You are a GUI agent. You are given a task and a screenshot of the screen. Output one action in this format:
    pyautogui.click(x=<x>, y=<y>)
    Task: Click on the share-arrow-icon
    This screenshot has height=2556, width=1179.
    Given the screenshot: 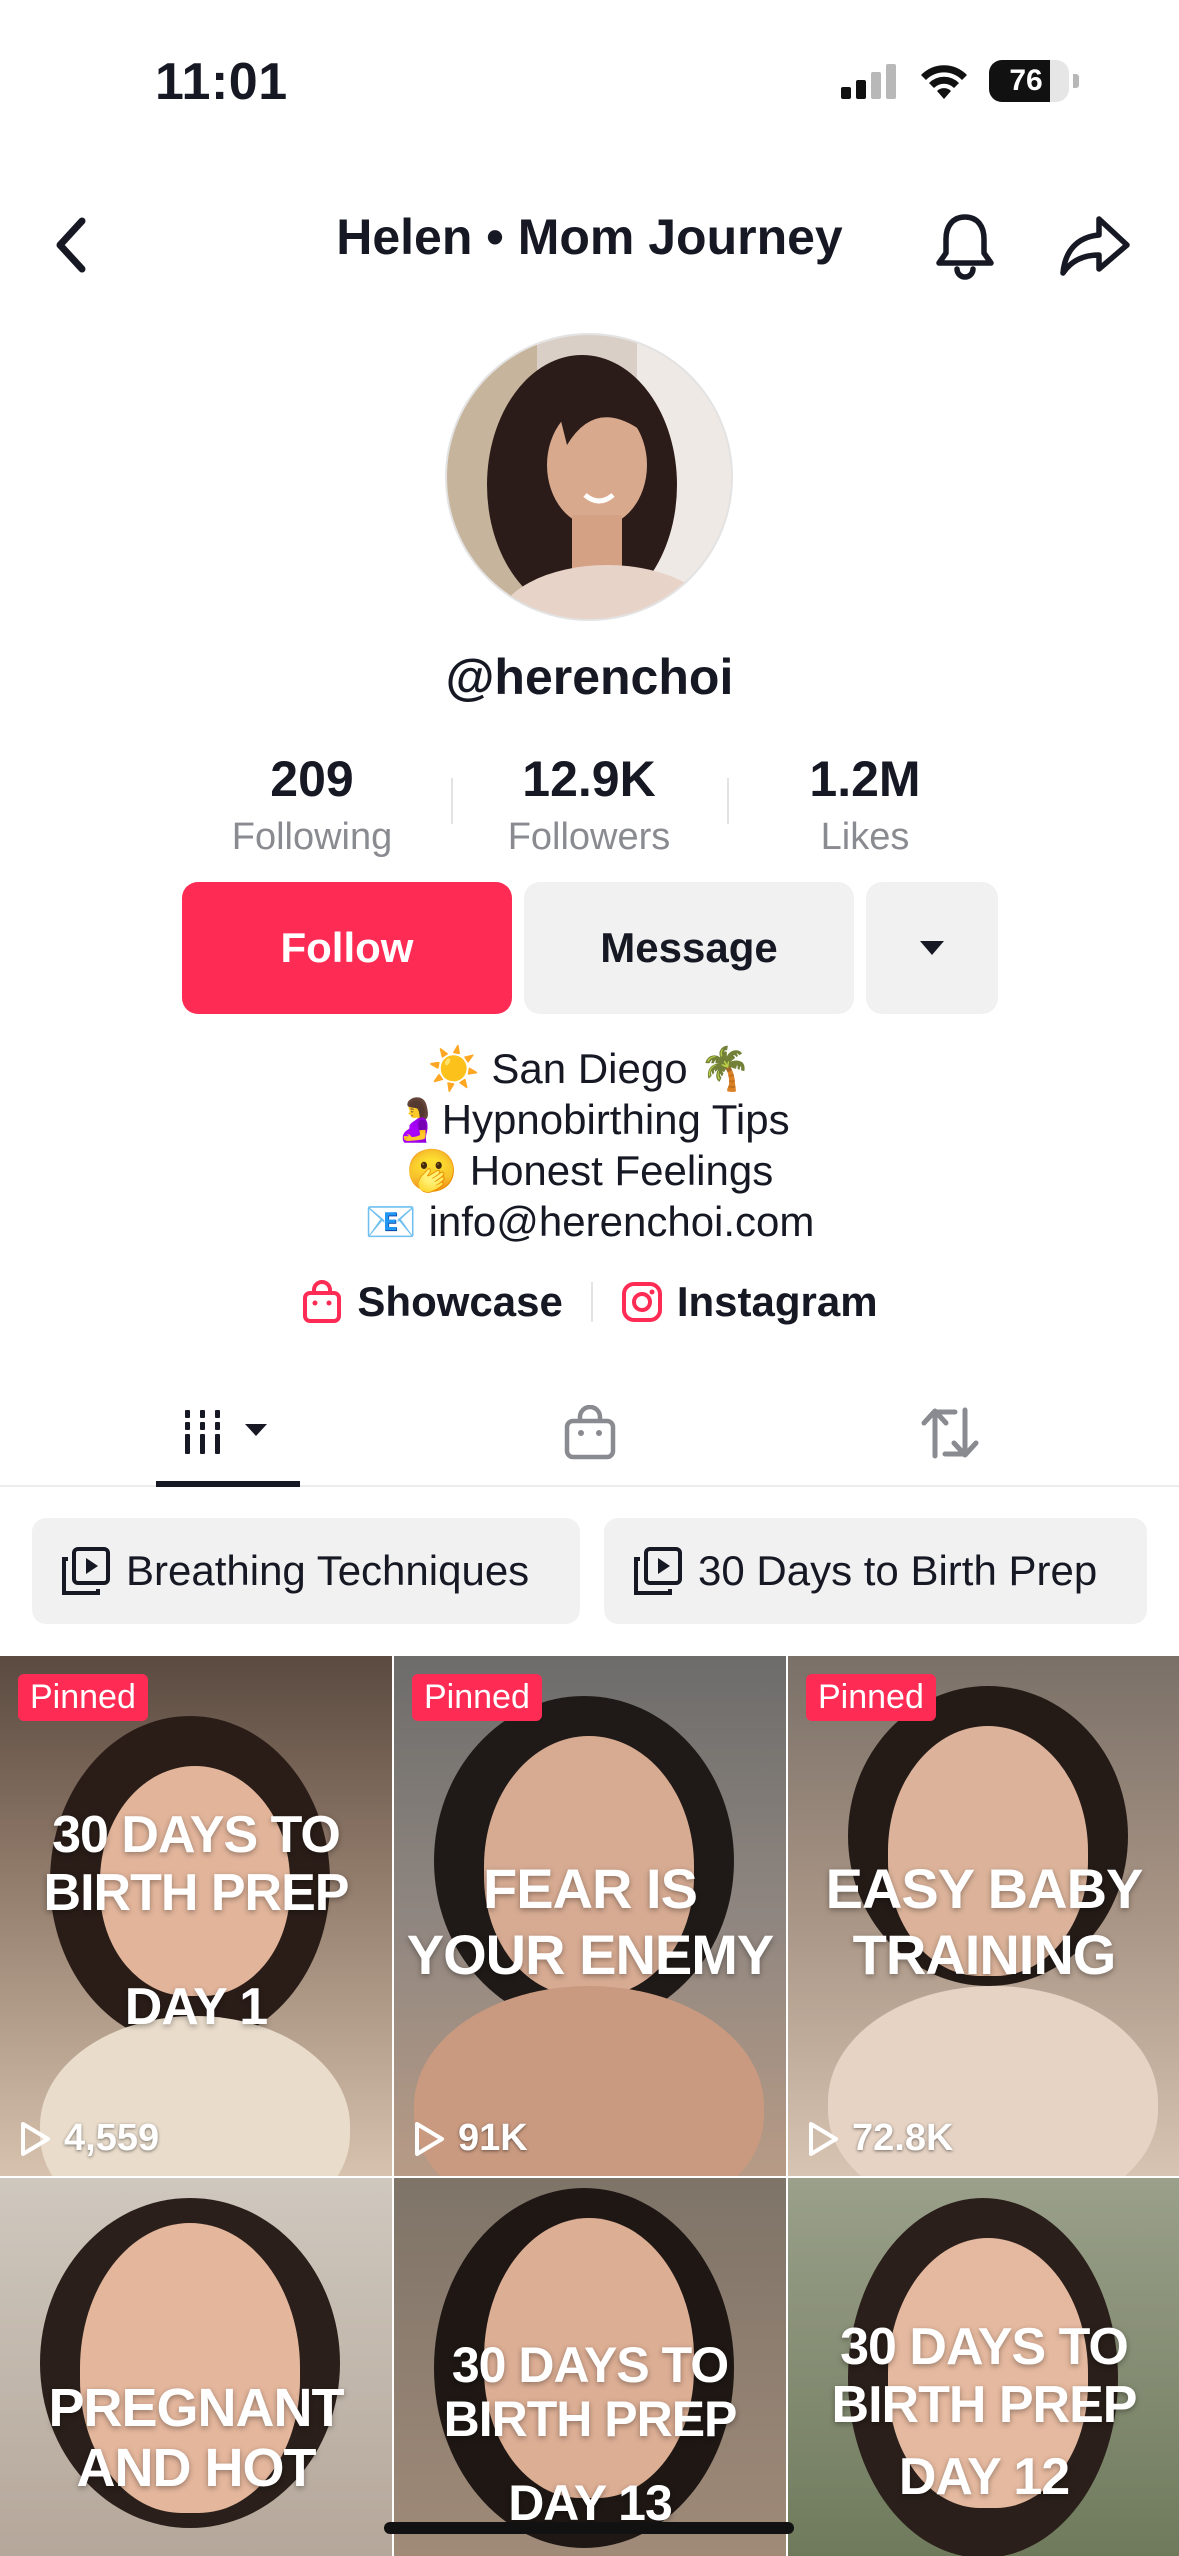 What is the action you would take?
    pyautogui.click(x=1095, y=246)
    